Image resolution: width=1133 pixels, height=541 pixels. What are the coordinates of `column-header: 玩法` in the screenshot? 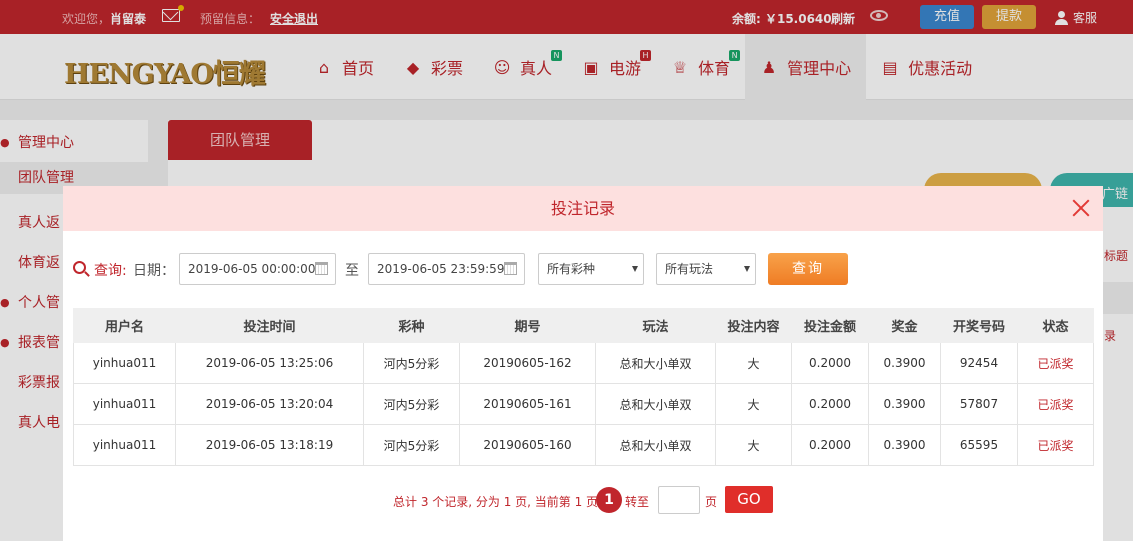 It's located at (655, 325).